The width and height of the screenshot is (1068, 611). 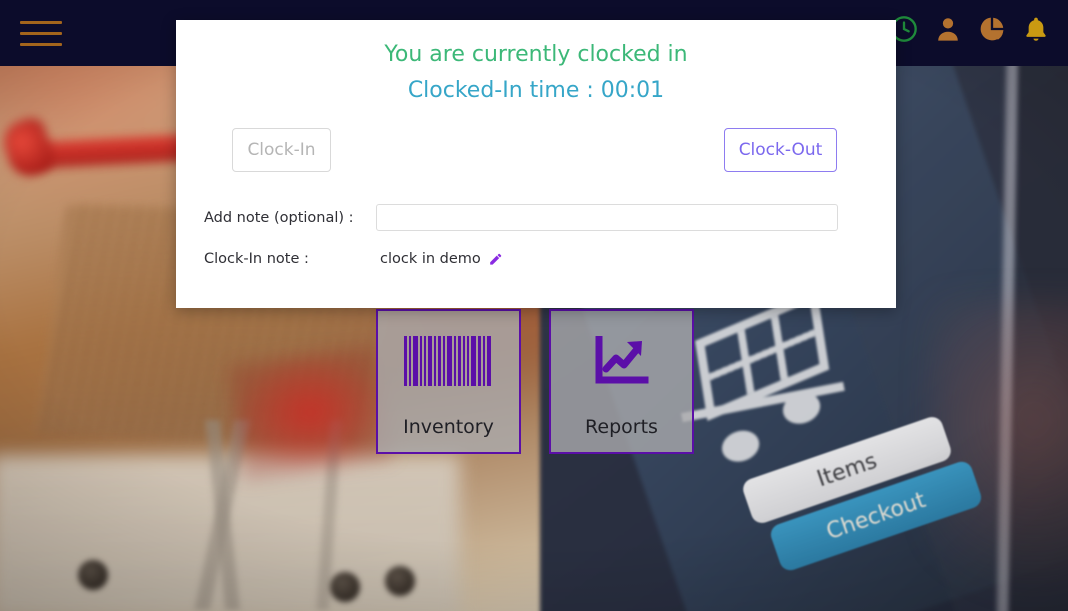 What do you see at coordinates (970, 29) in the screenshot?
I see `navbar-icon-group` at bounding box center [970, 29].